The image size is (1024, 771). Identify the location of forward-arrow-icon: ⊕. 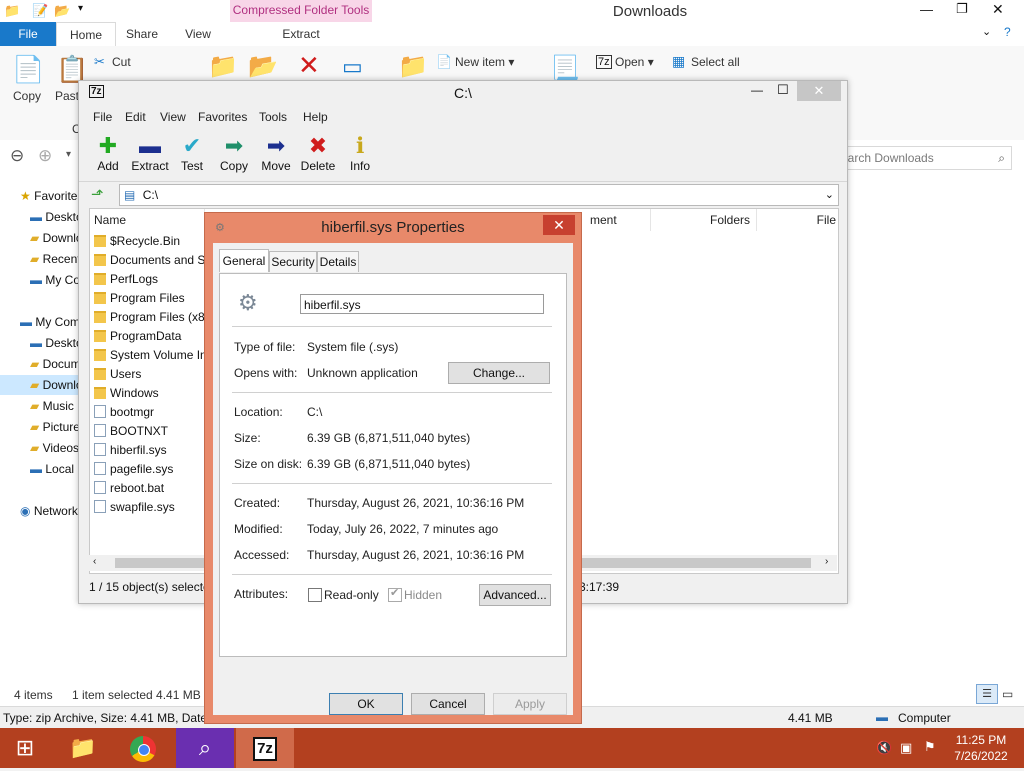
(45, 156).